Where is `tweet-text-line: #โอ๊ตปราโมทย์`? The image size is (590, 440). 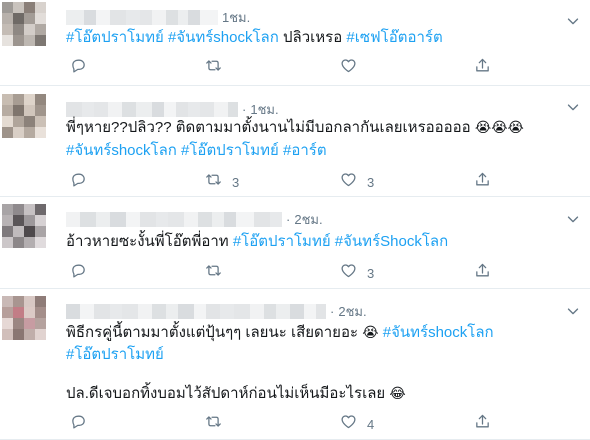
tweet-text-line: #โอ๊ตปราโมทย์ is located at coordinates (115, 355).